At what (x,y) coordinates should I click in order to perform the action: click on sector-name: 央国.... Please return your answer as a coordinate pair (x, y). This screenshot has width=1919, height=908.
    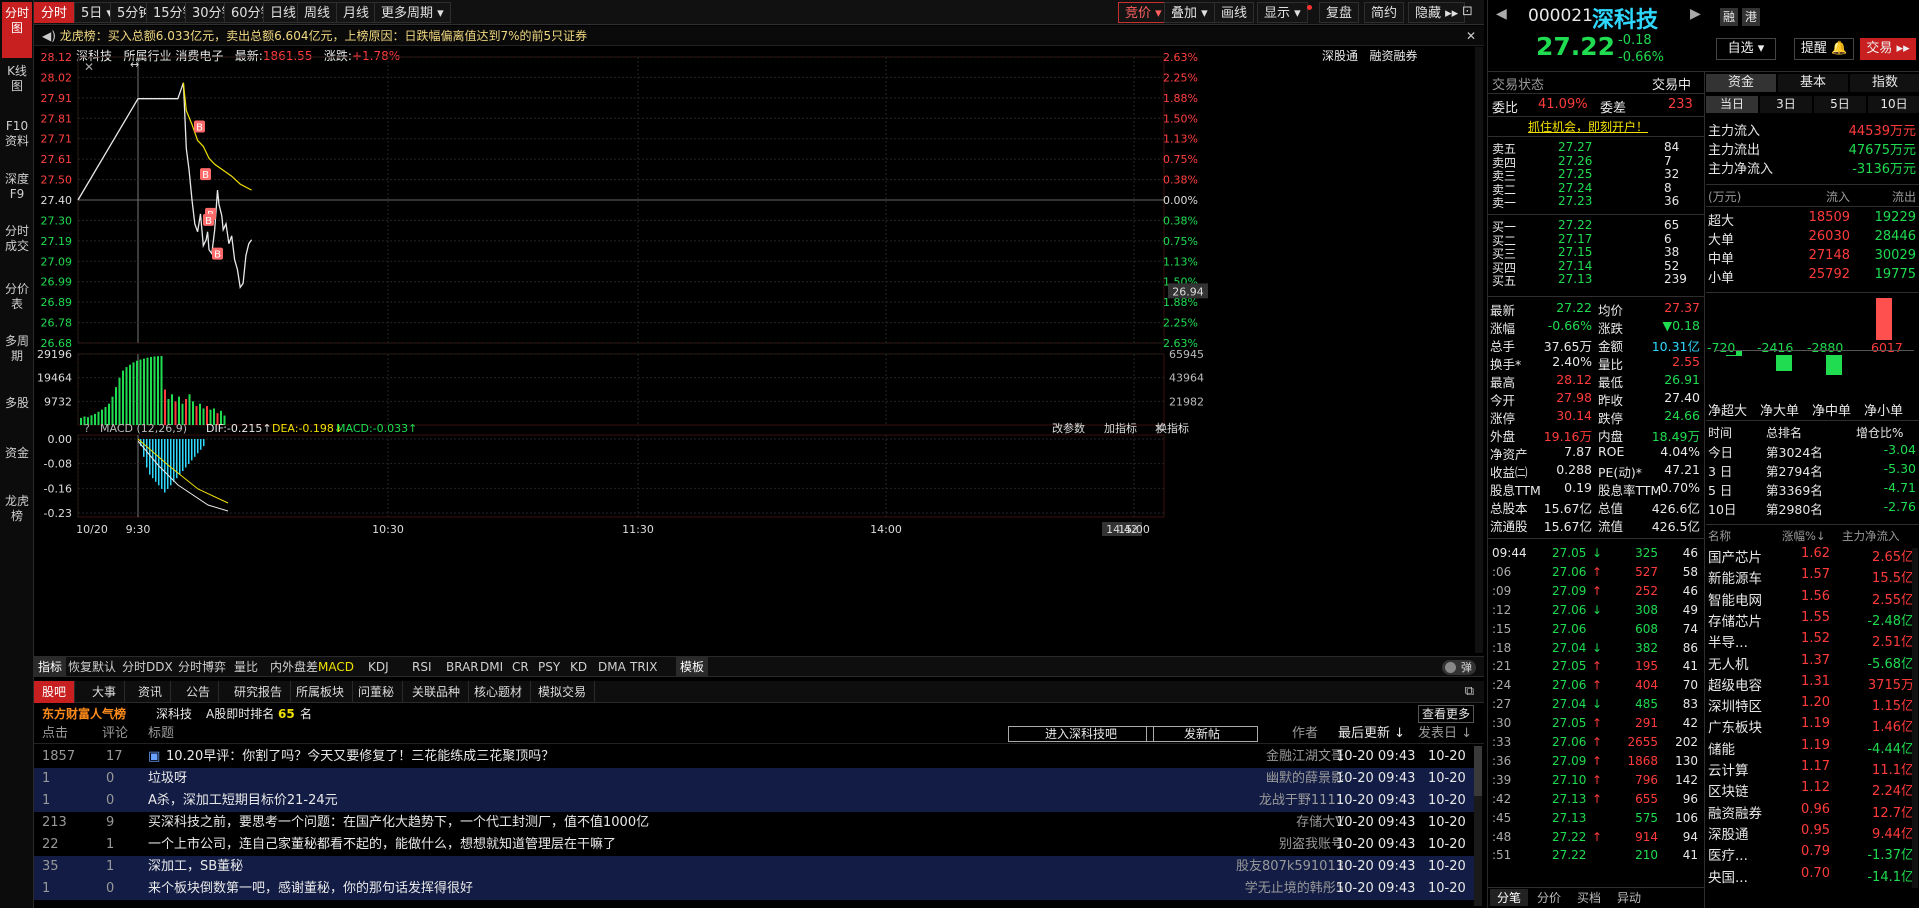
    Looking at the image, I should click on (1728, 876).